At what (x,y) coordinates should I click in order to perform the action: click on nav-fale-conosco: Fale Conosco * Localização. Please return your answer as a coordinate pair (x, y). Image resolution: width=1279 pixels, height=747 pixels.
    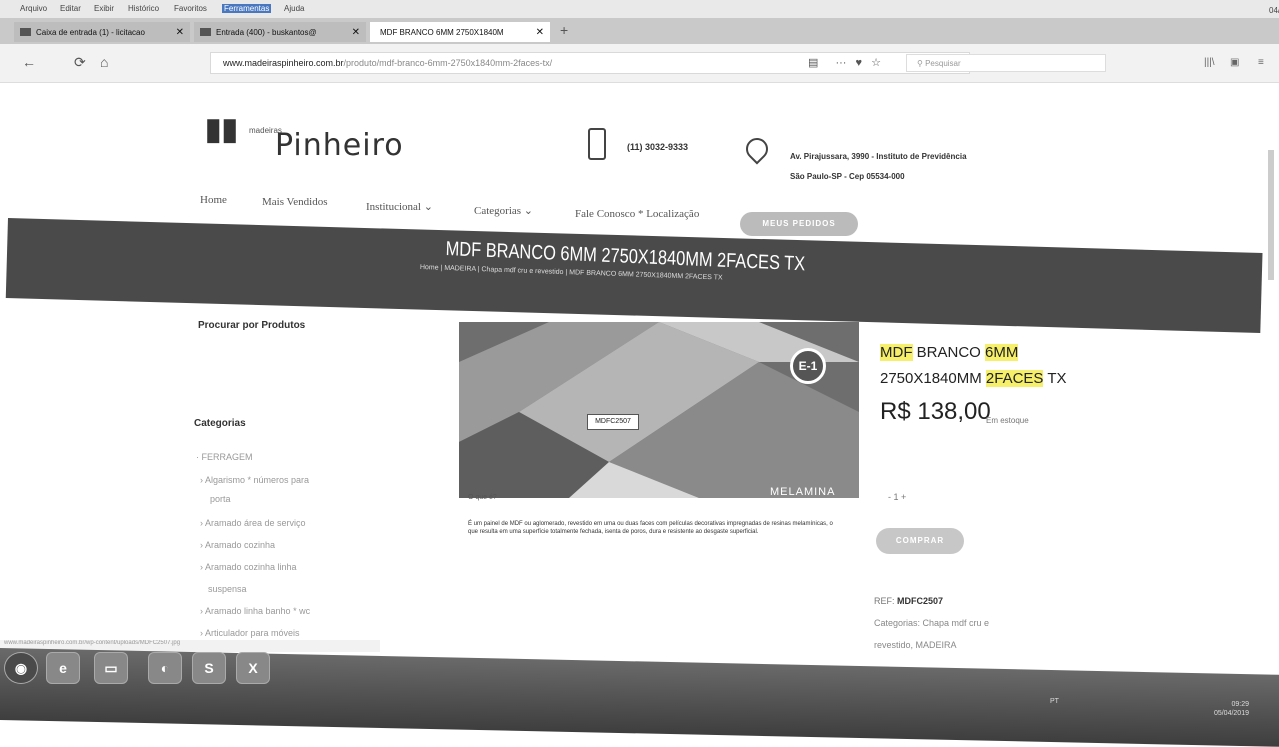
    Looking at the image, I should click on (637, 214).